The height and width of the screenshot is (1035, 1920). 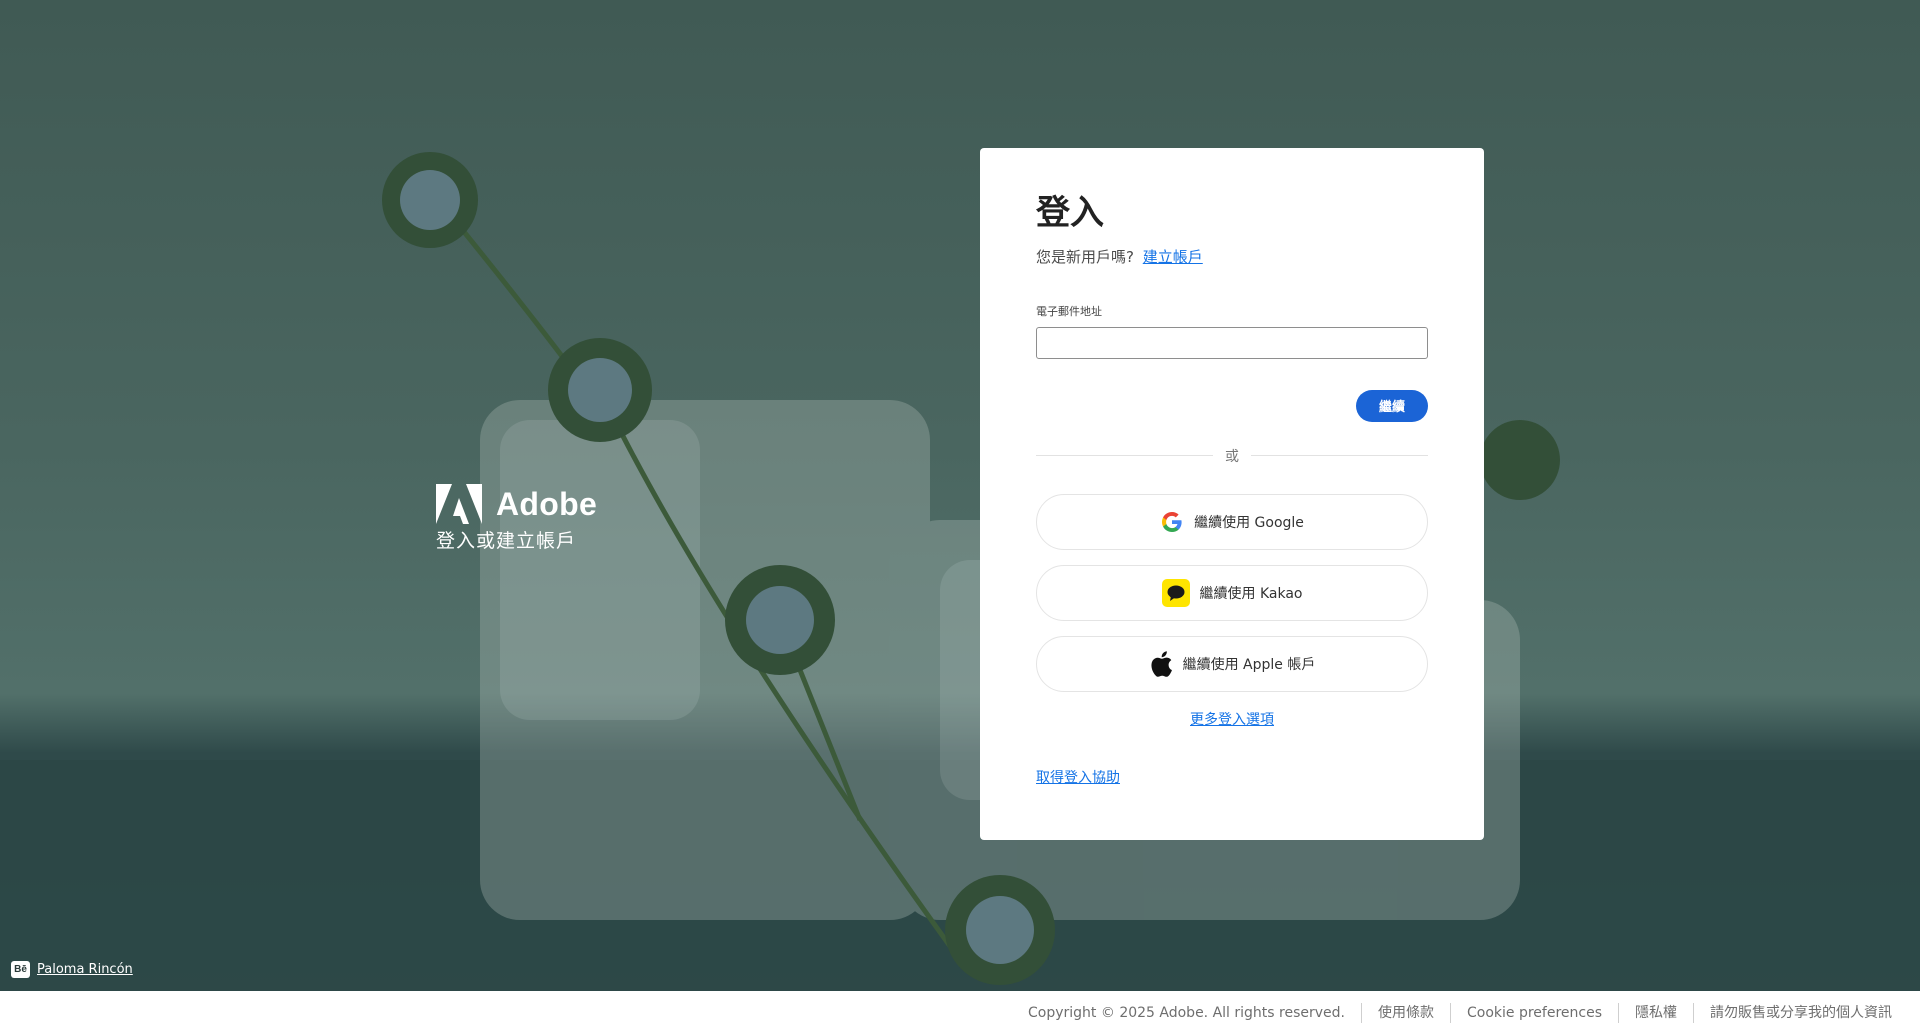 What do you see at coordinates (547, 503) in the screenshot?
I see `brand-name: Adobe` at bounding box center [547, 503].